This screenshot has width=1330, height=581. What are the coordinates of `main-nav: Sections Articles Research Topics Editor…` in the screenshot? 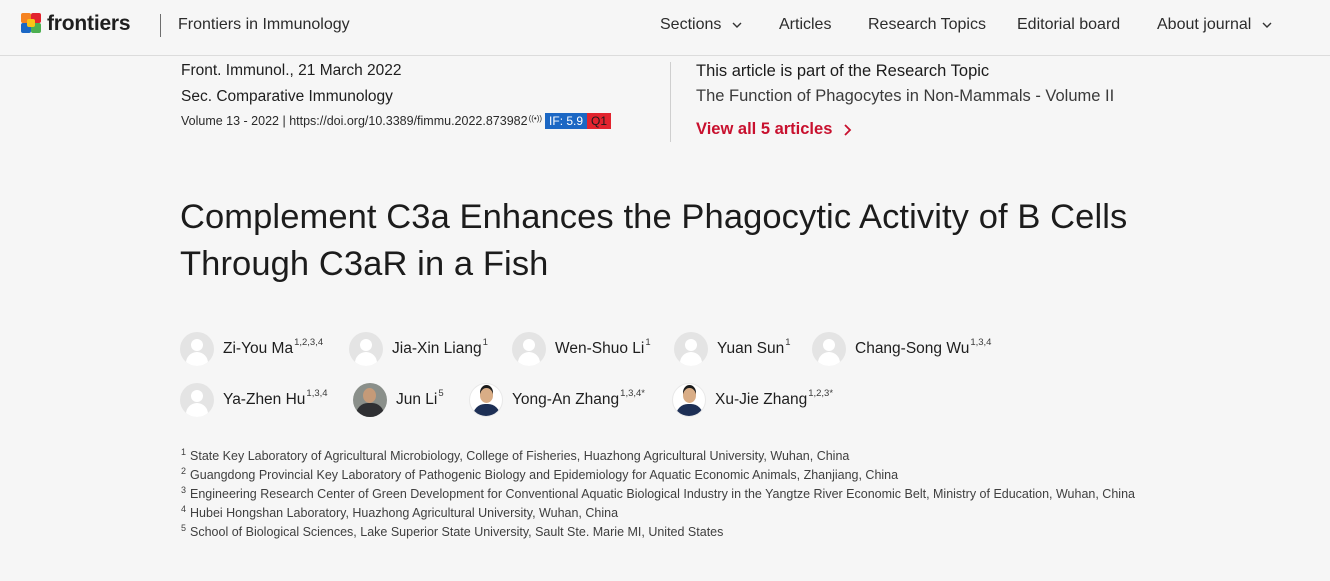 It's located at (665, 26).